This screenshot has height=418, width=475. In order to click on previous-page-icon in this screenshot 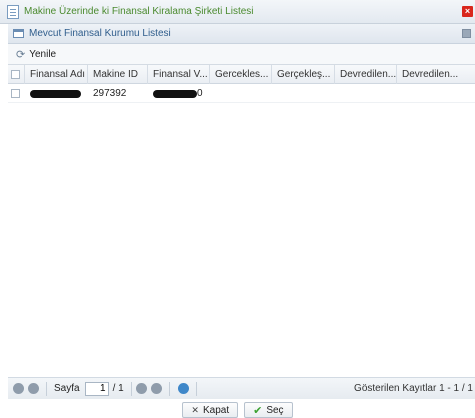, I will do `click(33, 388)`.